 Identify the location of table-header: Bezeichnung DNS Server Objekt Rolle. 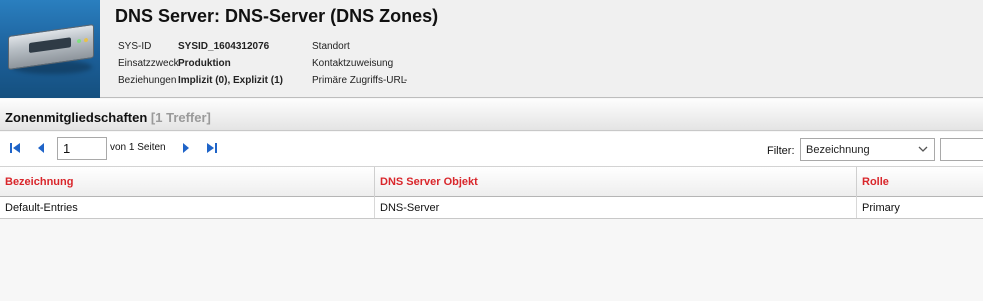
(491, 181).